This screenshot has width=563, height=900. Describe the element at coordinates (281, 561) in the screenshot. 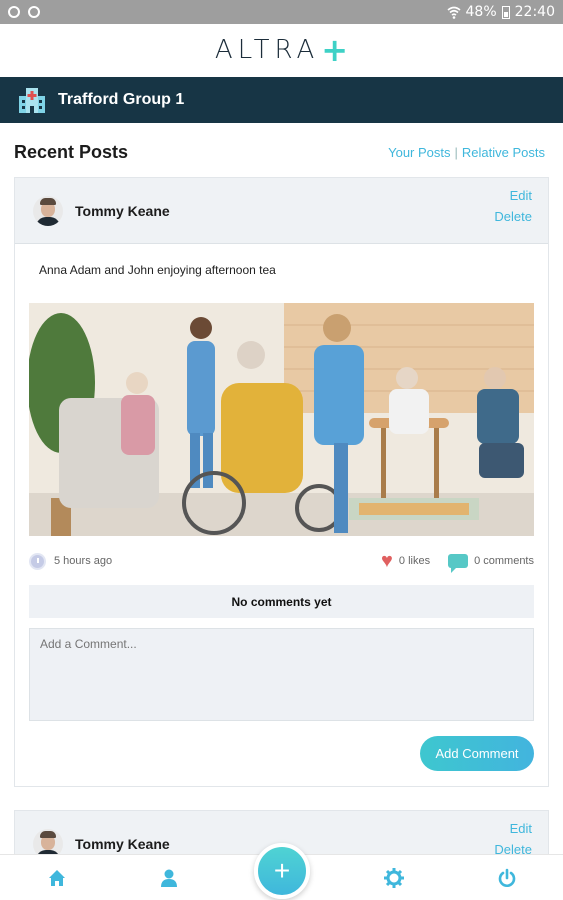

I see `post-meta: 5 hours ago ♥ 0 likes 0 comments` at that location.